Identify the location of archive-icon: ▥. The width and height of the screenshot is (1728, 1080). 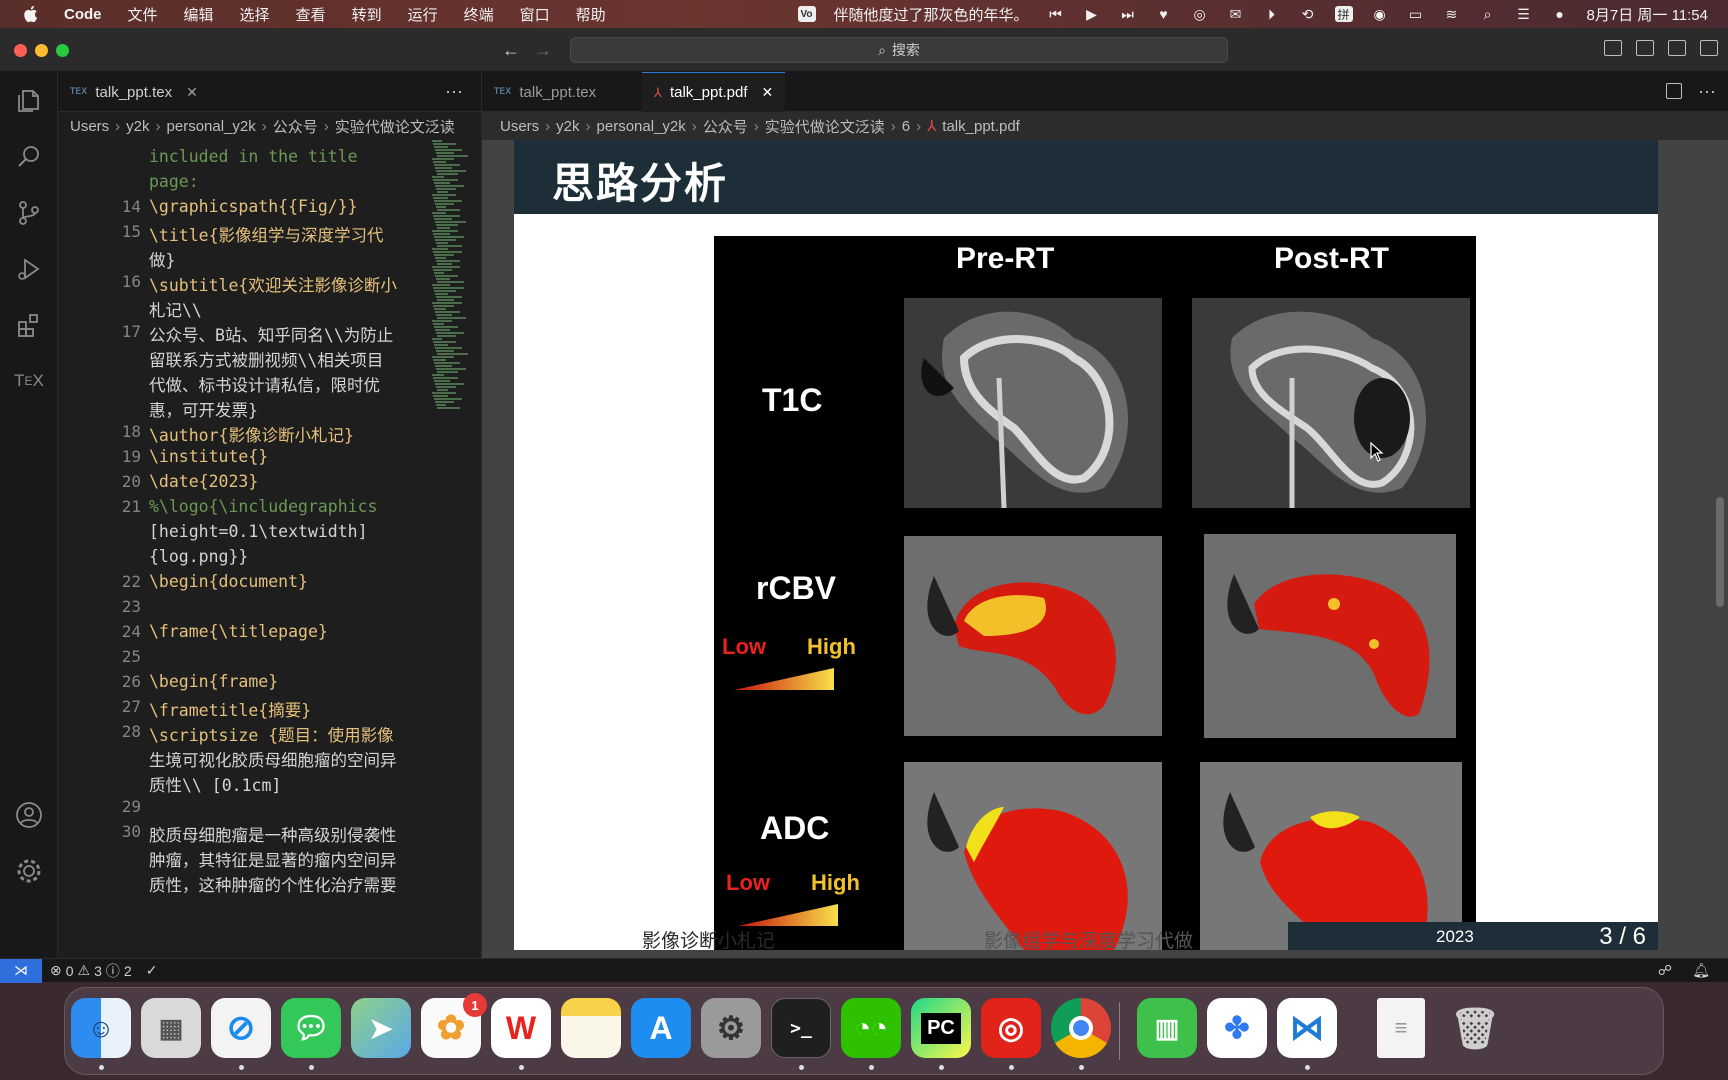
(1167, 1028).